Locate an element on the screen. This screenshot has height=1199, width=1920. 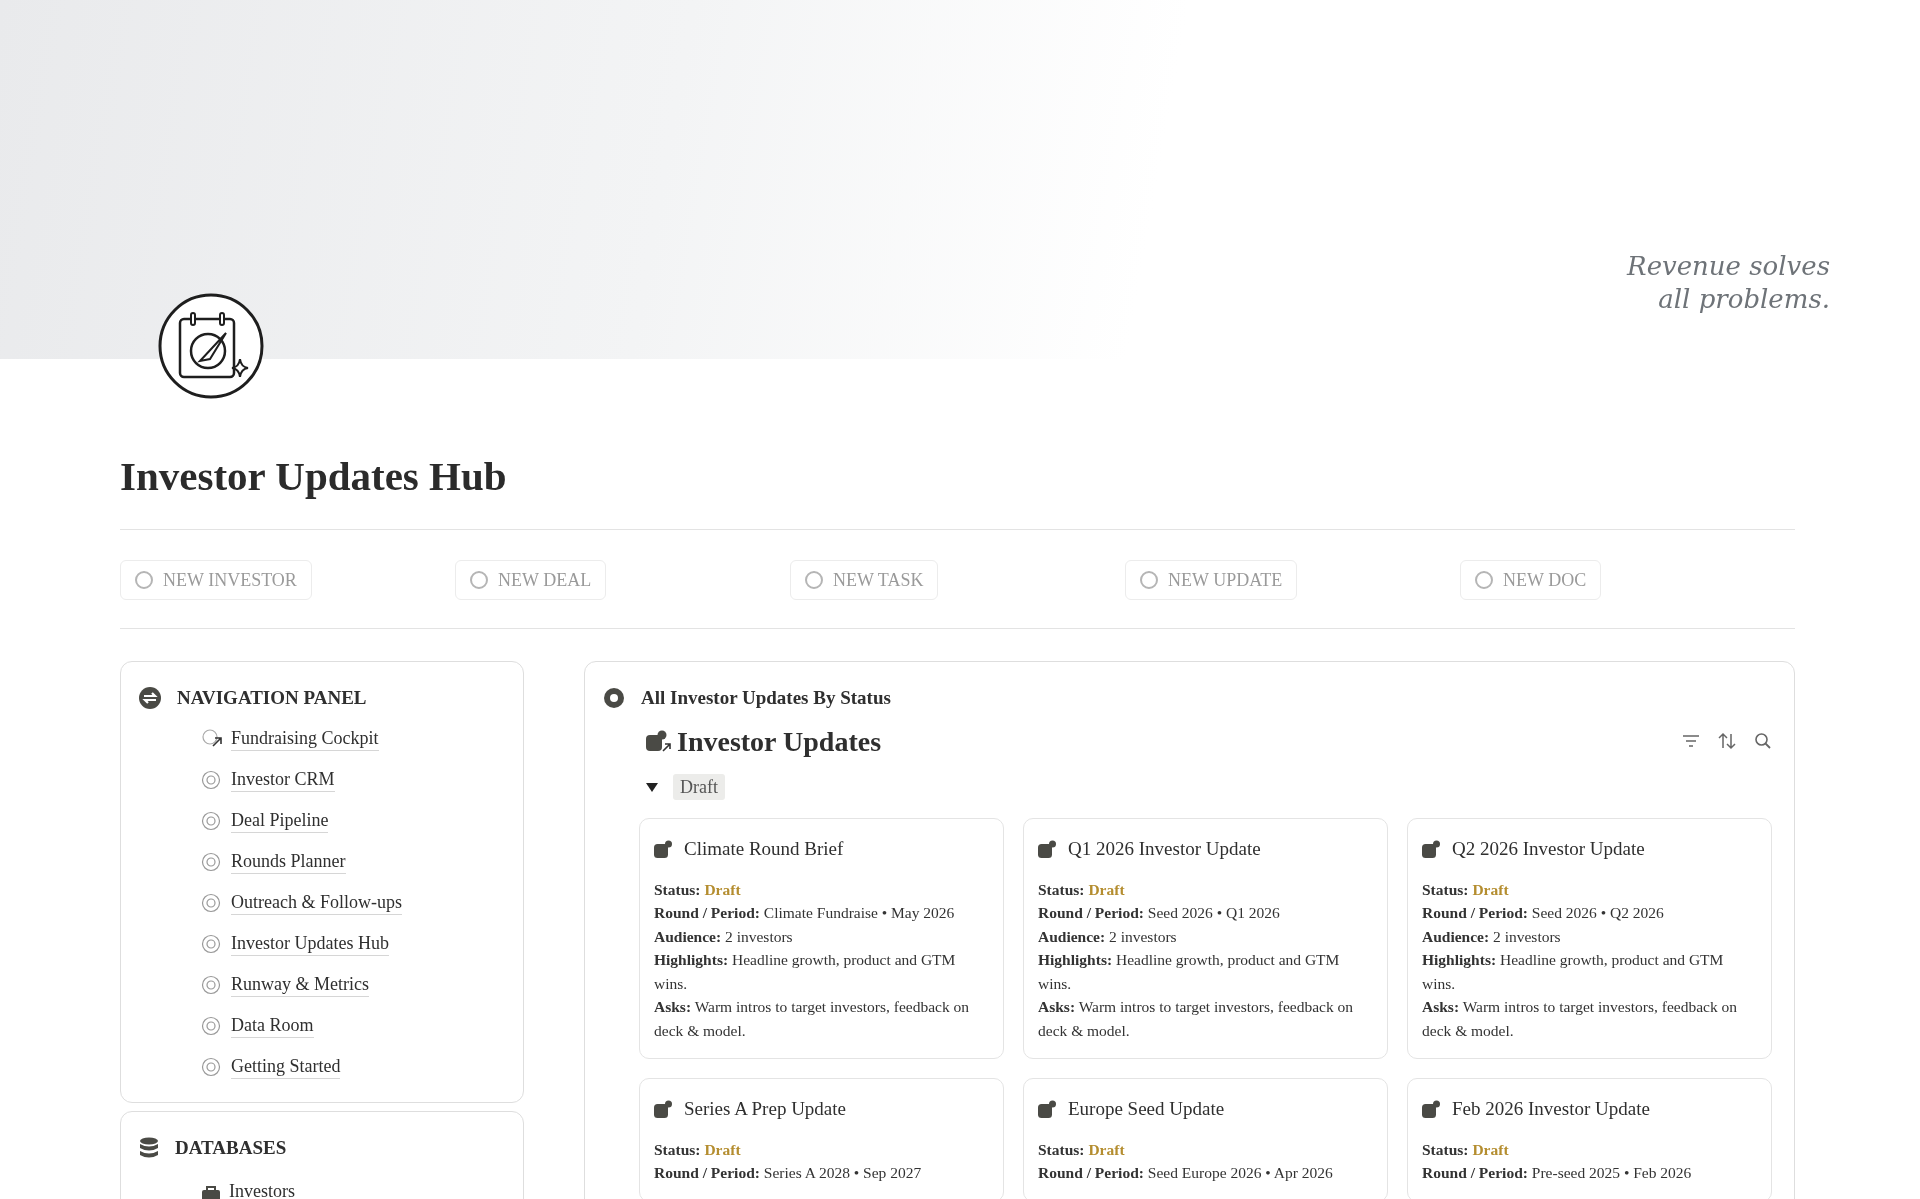
nav-link: Data Room is located at coordinates (272, 1026).